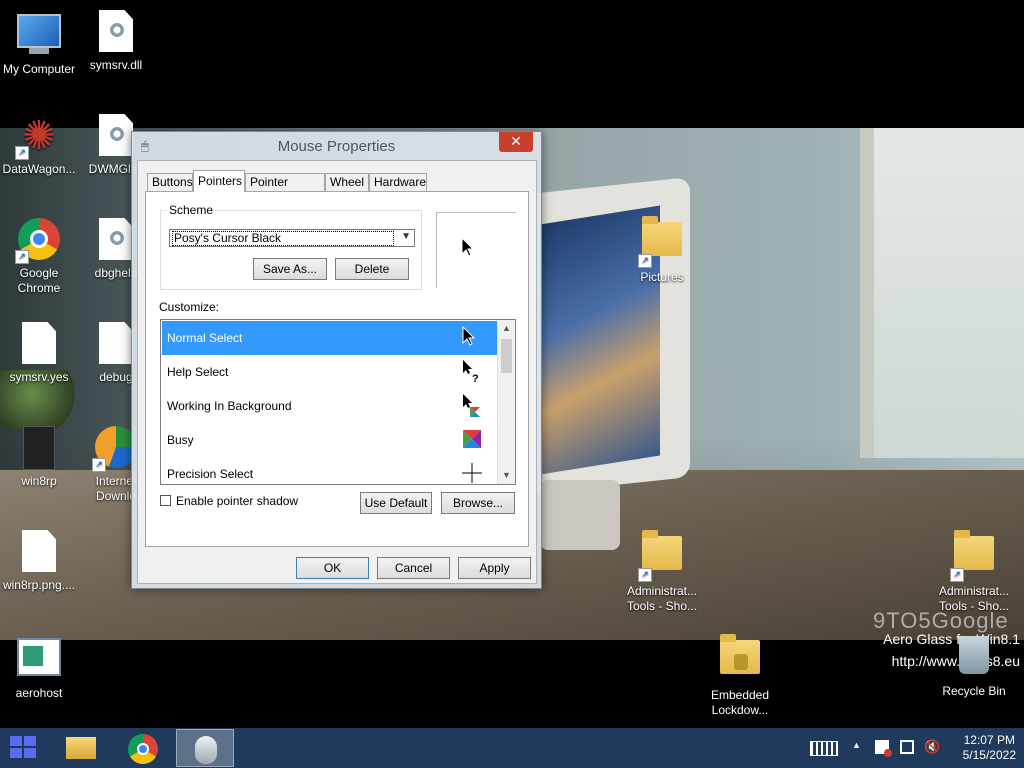  I want to click on volume-muted-icon: 🔇, so click(932, 747).